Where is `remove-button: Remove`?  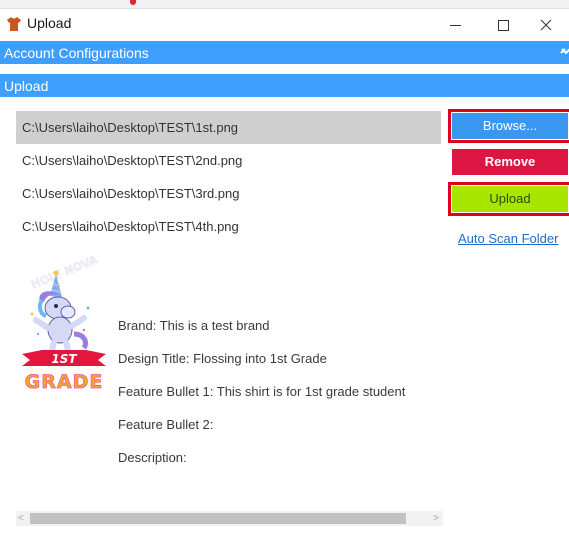
remove-button: Remove is located at coordinates (510, 162).